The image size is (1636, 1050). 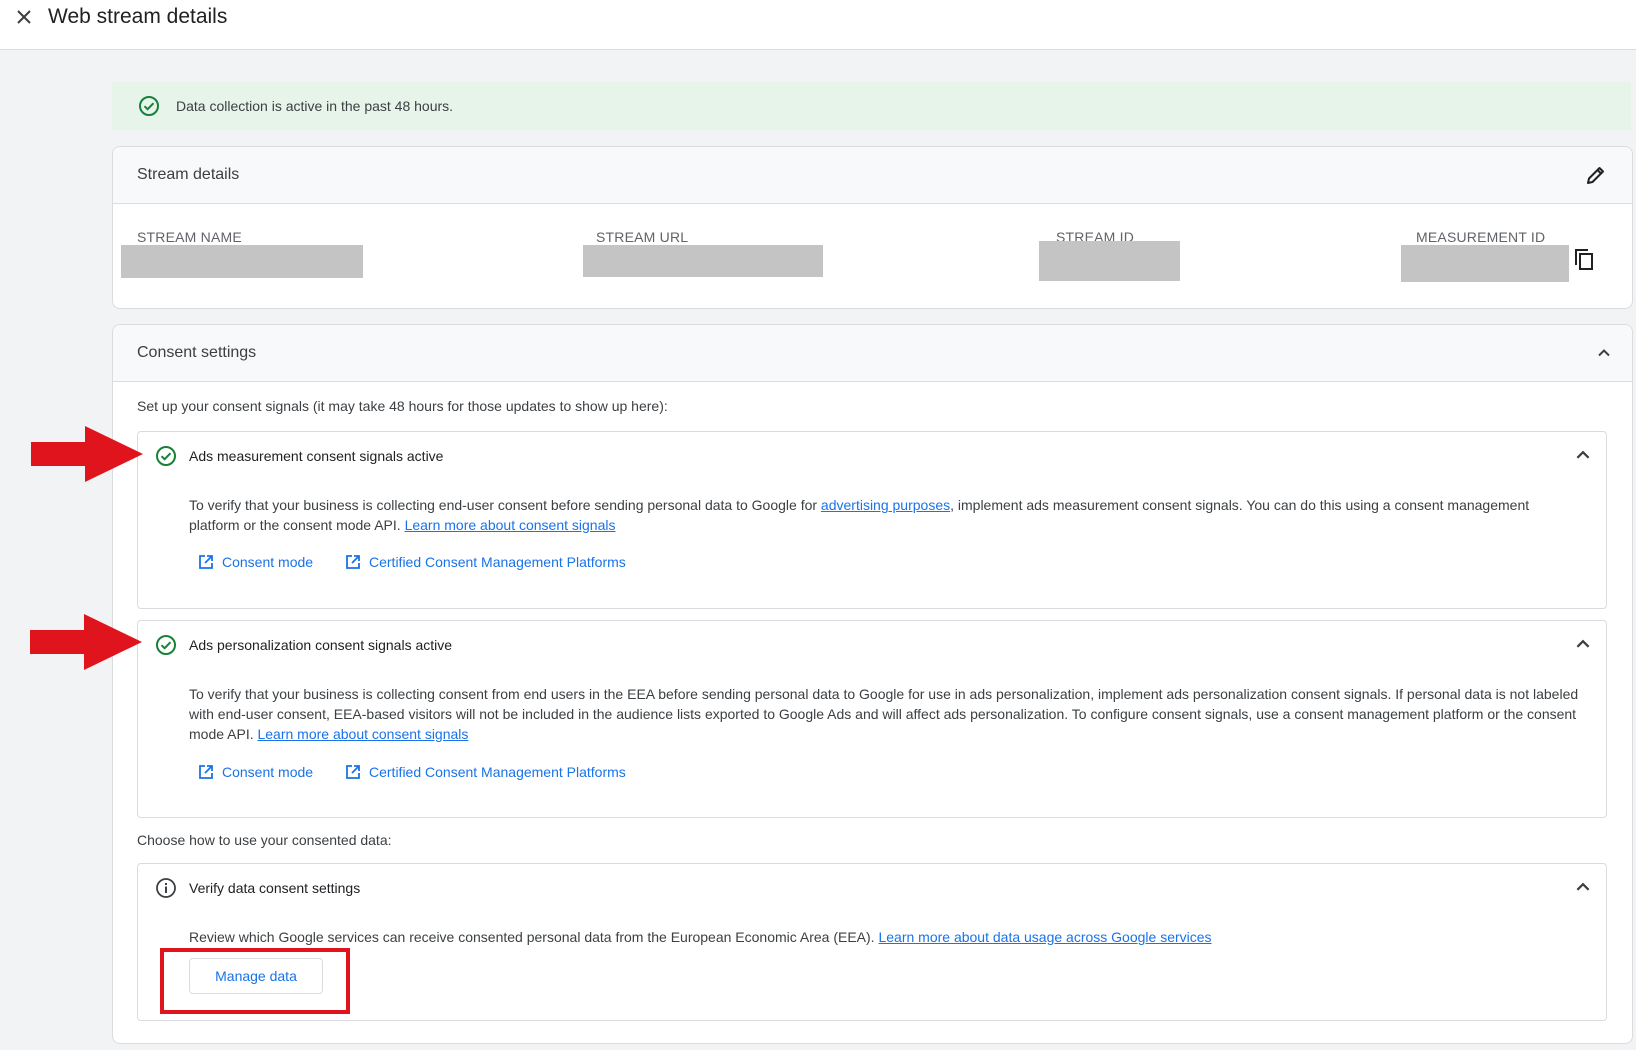 I want to click on stream-details-title: Stream details, so click(x=188, y=174).